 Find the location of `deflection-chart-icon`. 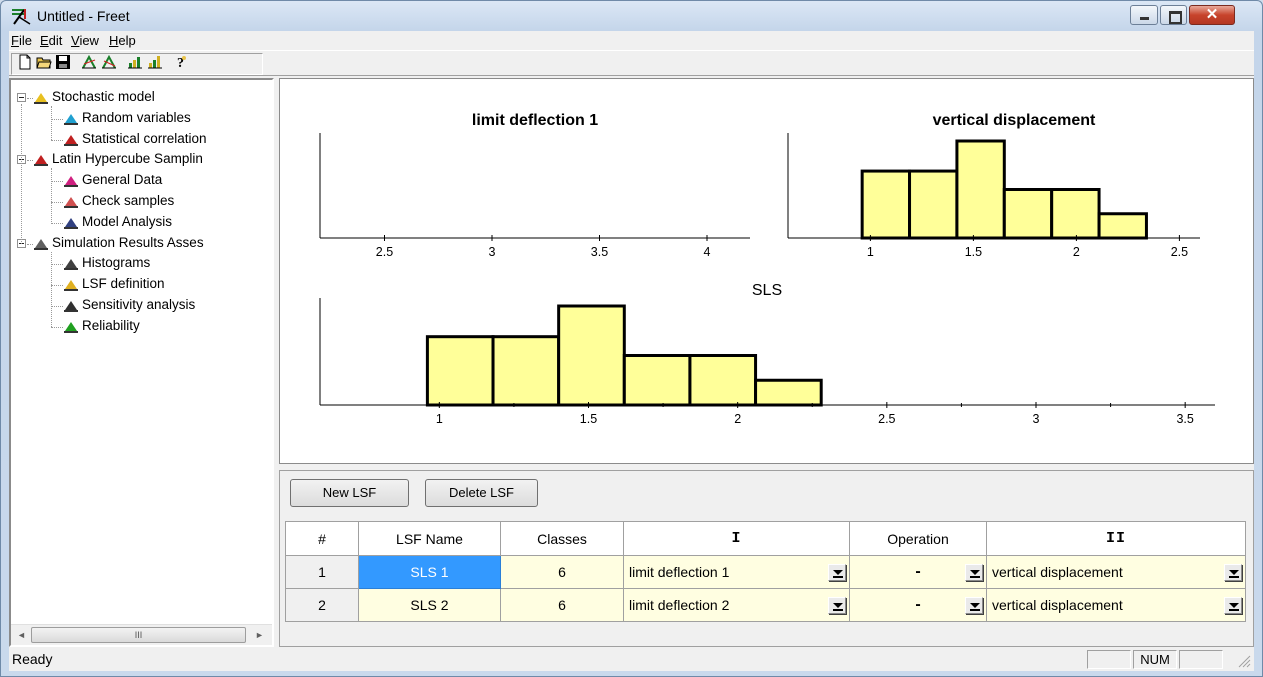

deflection-chart-icon is located at coordinates (89, 62).